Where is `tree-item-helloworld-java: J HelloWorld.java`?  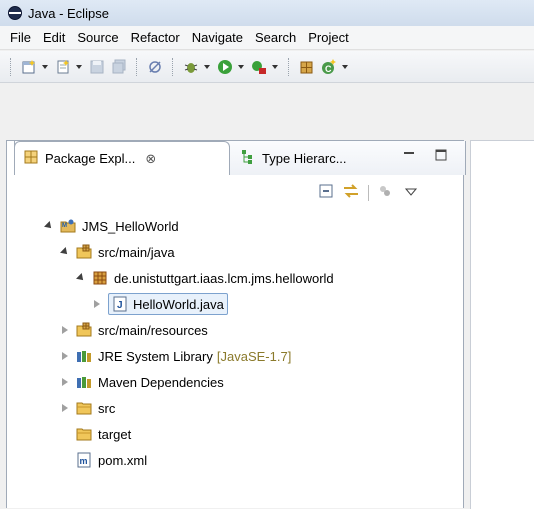 tree-item-helloworld-java: J HelloWorld.java is located at coordinates (160, 304).